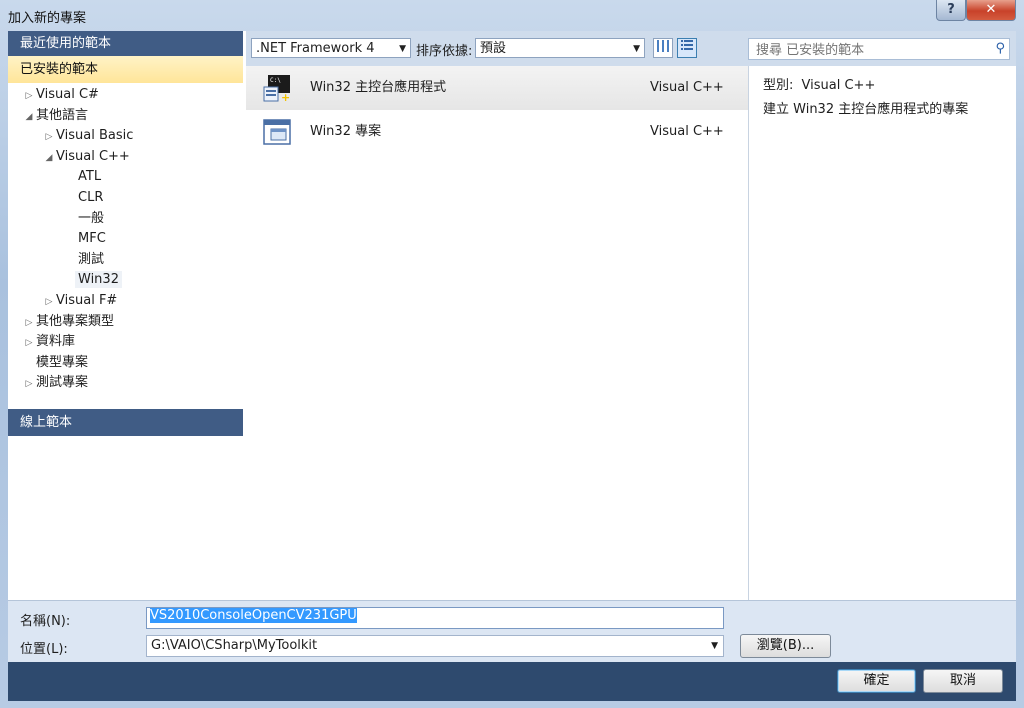 Image resolution: width=1024 pixels, height=708 pixels. I want to click on sort-select-value: 預設, so click(493, 48).